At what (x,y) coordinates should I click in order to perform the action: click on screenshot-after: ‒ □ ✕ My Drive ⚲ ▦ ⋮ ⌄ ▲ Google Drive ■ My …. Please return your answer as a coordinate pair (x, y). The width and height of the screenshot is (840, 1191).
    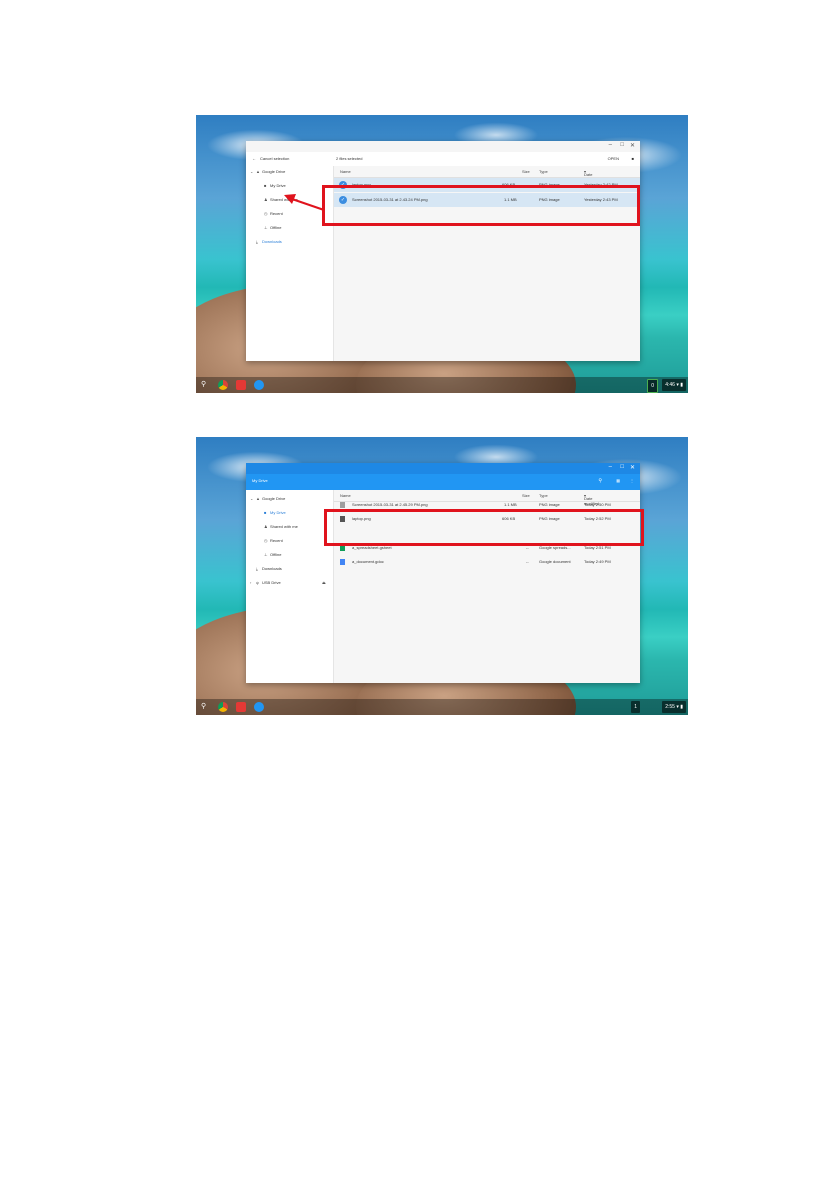
    Looking at the image, I should click on (442, 576).